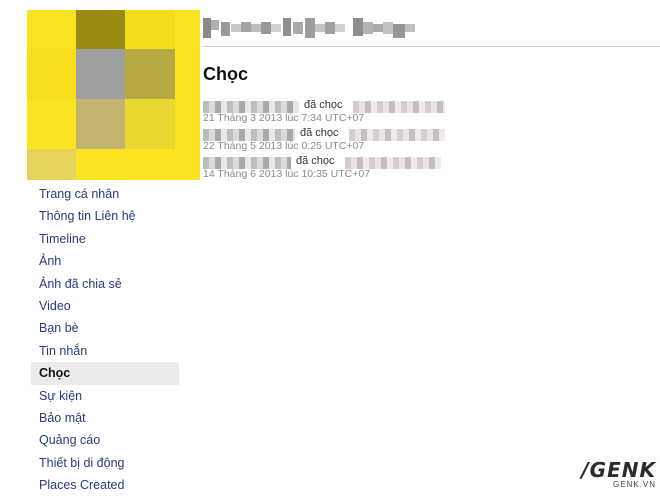  I want to click on header-divider, so click(431, 46).